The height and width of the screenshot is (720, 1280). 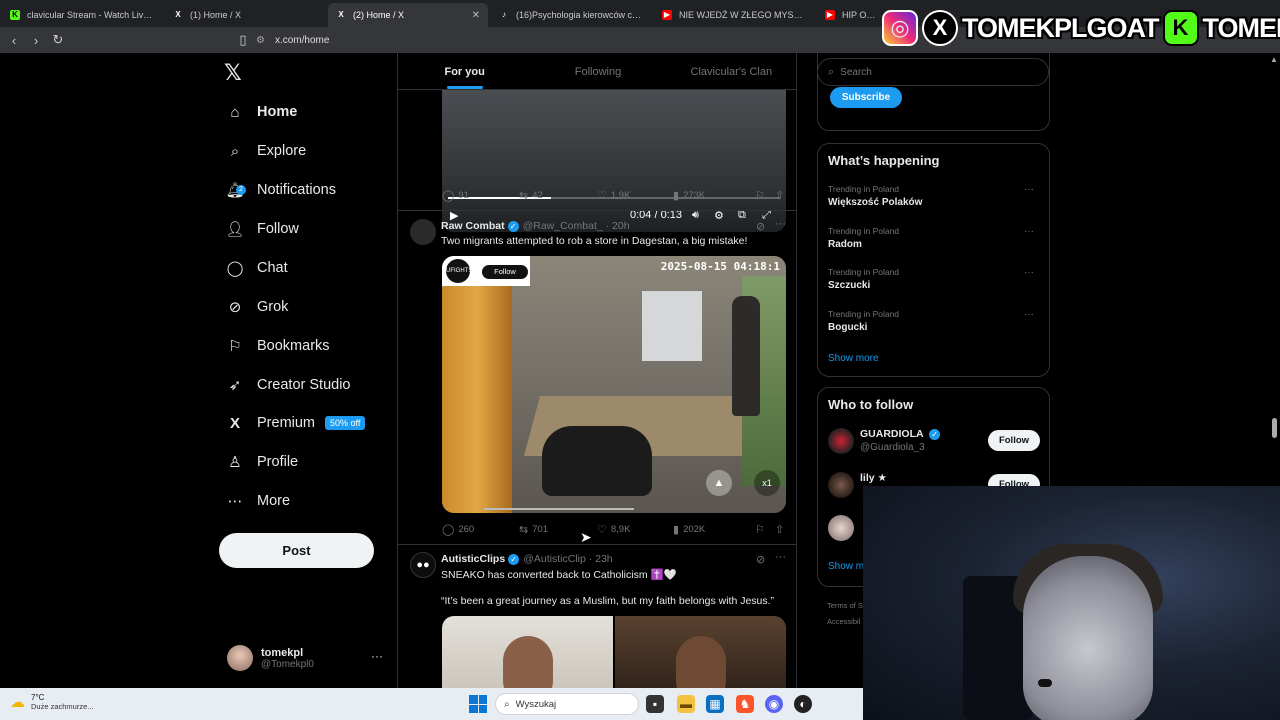 What do you see at coordinates (473, 559) in the screenshot?
I see `author-name: AutisticClips` at bounding box center [473, 559].